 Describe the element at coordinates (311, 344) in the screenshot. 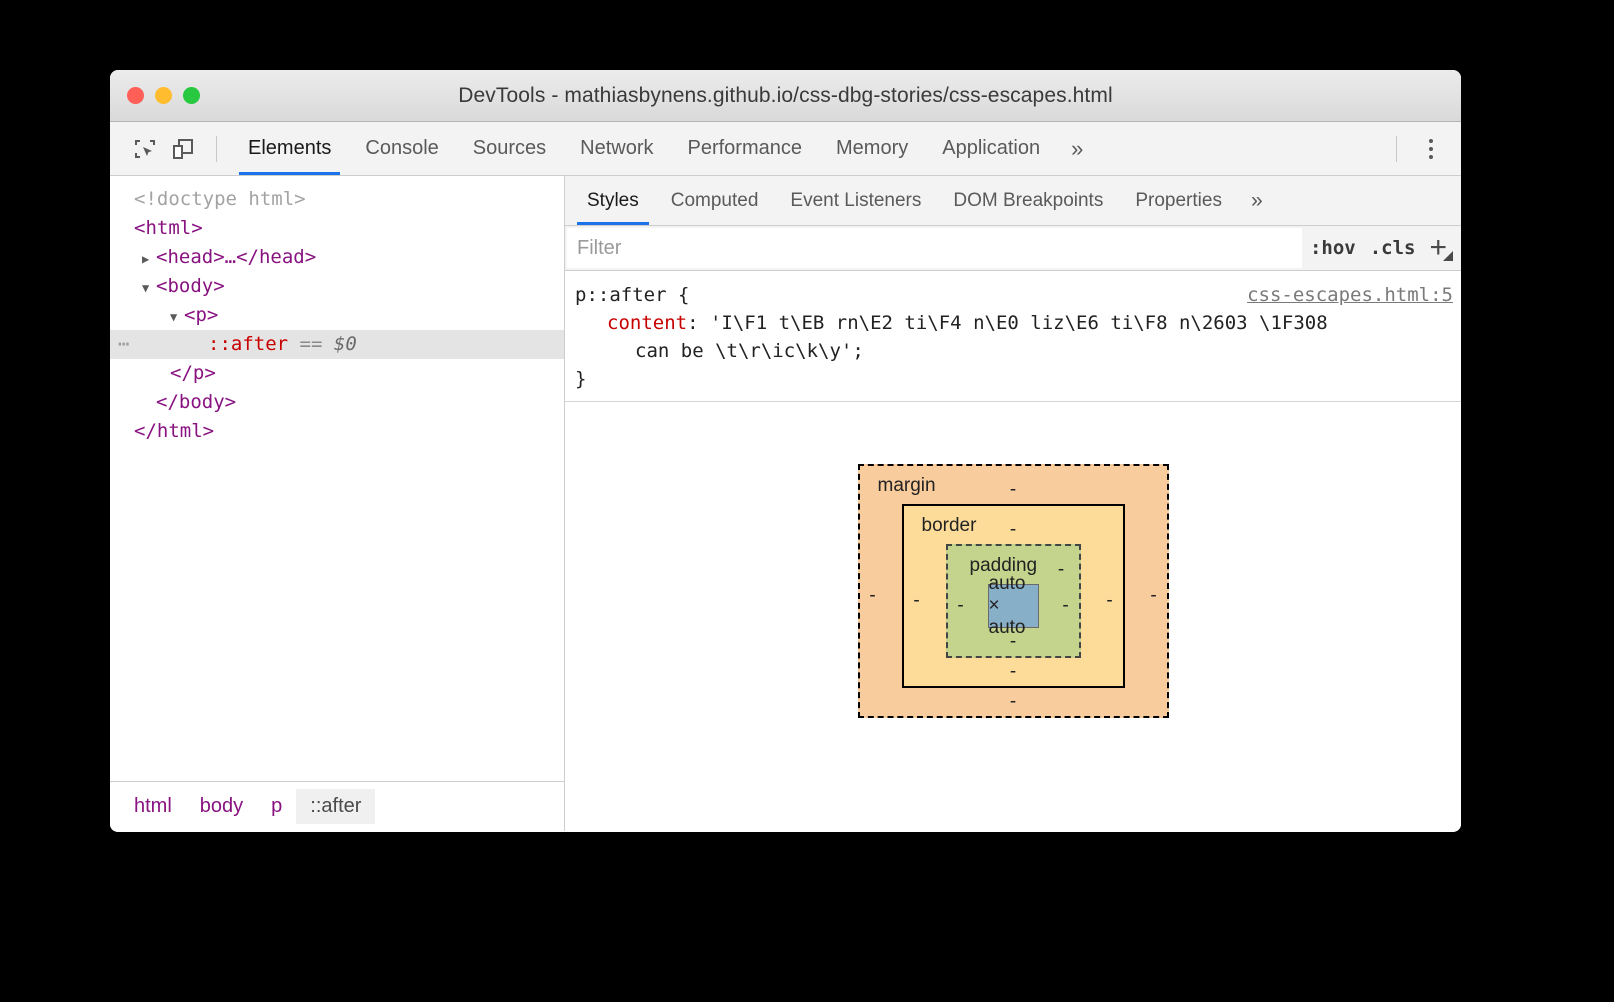

I see `dom-node-eq-sign: ==` at that location.